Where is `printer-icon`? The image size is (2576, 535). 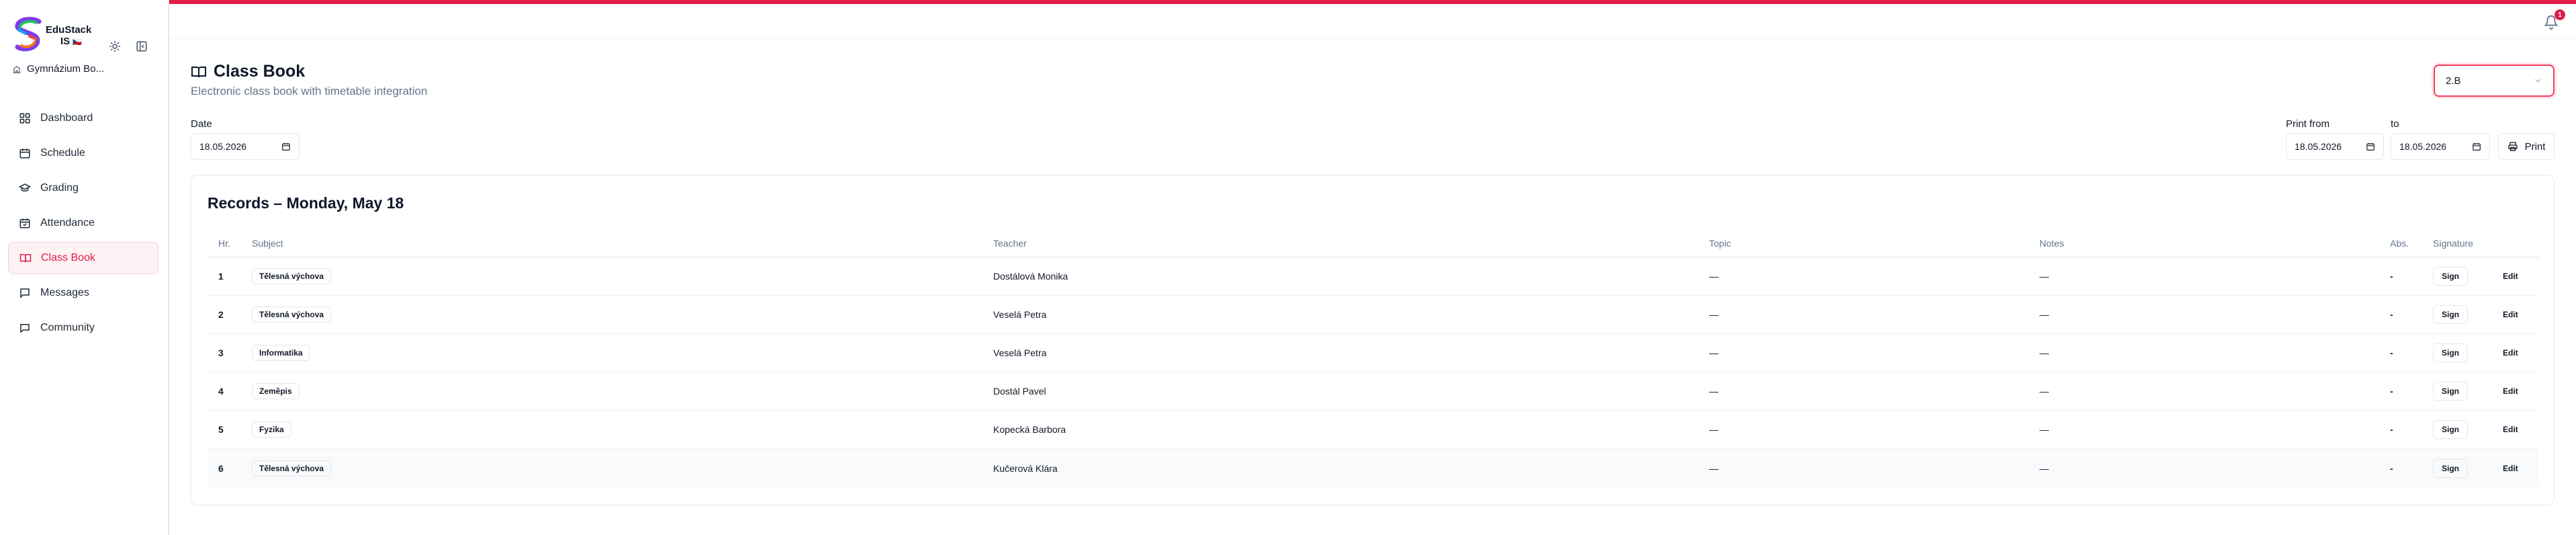 printer-icon is located at coordinates (2513, 147).